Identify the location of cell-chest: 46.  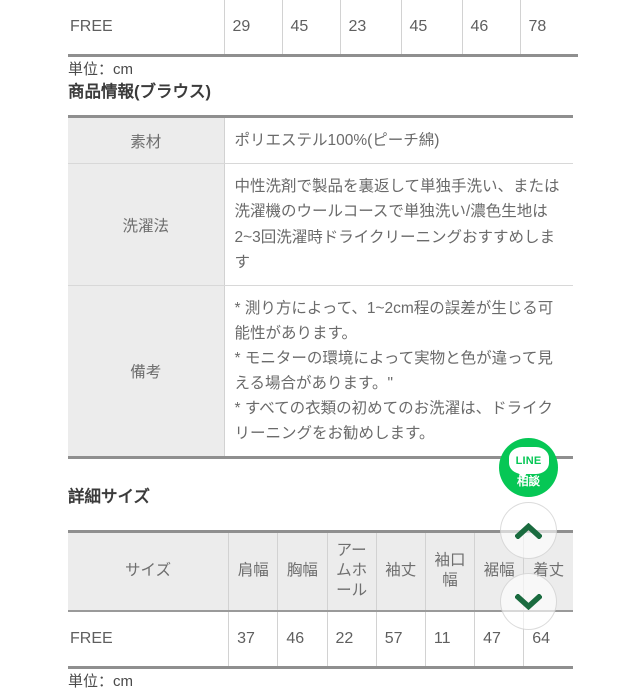
(302, 639).